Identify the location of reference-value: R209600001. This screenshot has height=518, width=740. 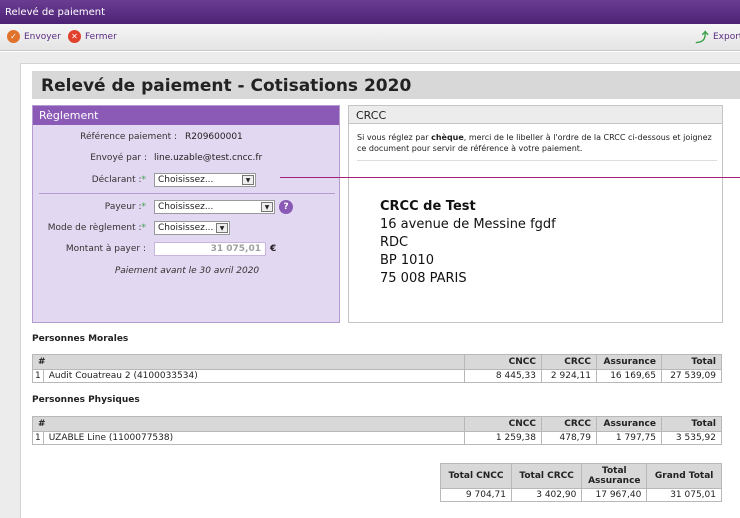
(214, 137).